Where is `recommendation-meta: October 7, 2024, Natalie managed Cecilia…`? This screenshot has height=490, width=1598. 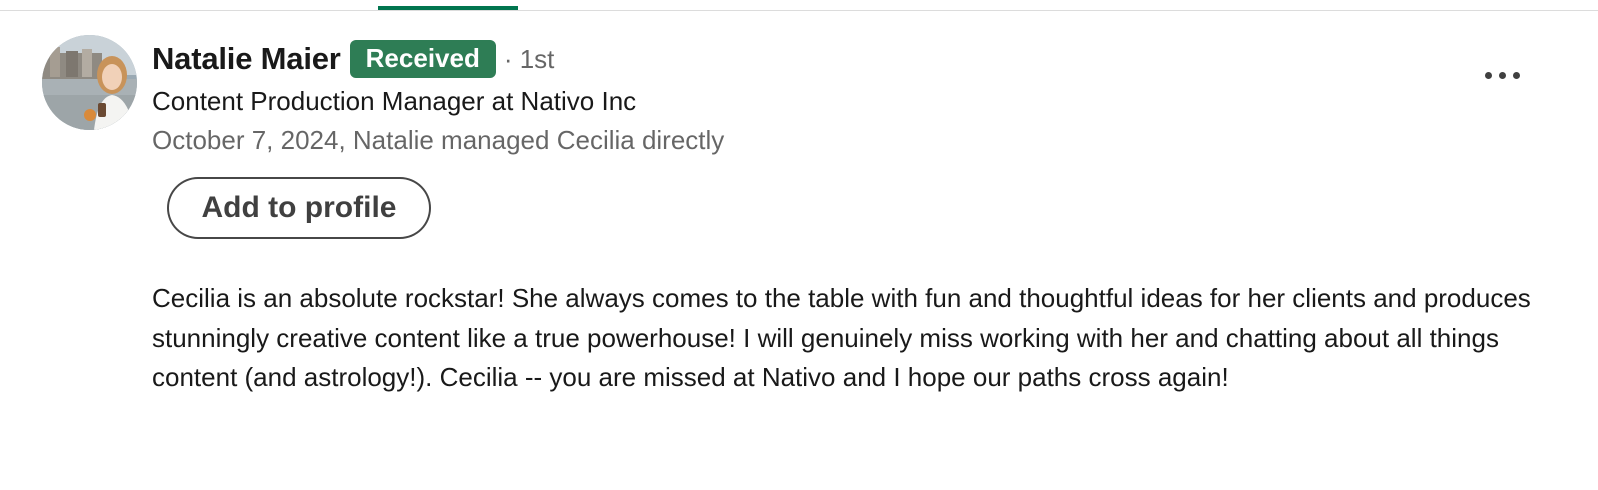 recommendation-meta: October 7, 2024, Natalie managed Cecilia… is located at coordinates (438, 140).